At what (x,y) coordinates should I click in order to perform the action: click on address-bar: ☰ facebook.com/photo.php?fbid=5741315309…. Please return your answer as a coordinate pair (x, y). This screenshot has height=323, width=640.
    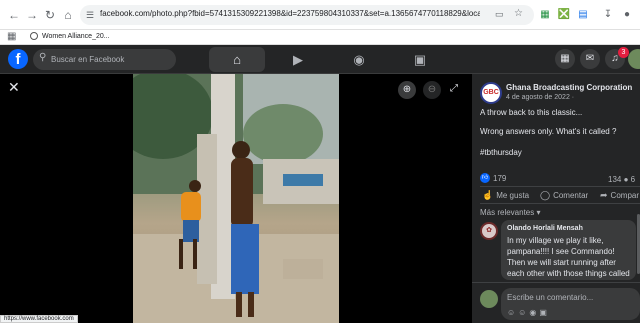
    Looking at the image, I should click on (307, 15).